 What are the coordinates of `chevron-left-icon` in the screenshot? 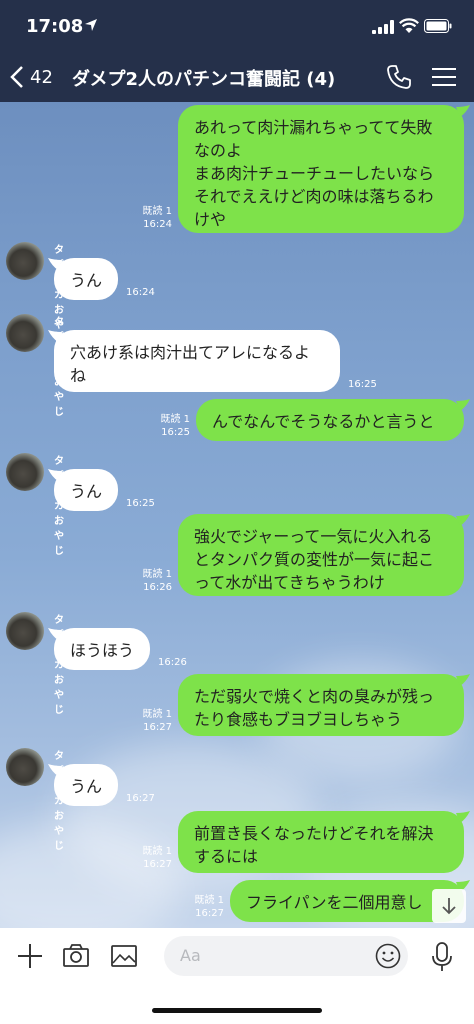 It's located at (16, 77).